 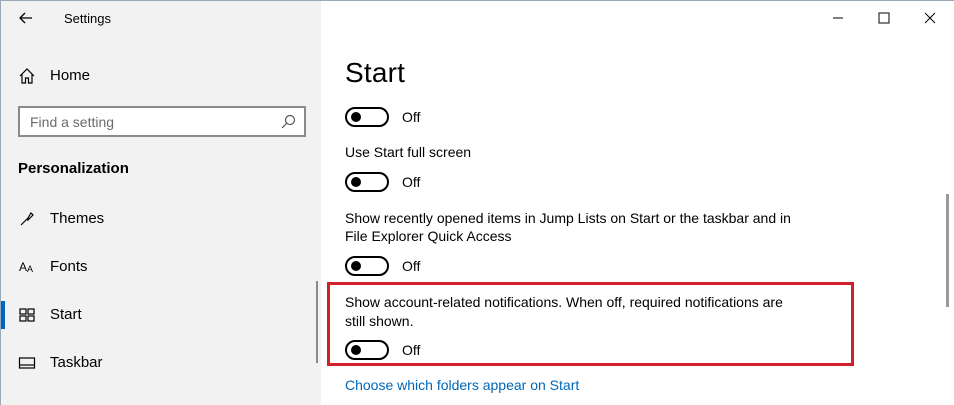 I want to click on search-input, so click(x=150, y=122).